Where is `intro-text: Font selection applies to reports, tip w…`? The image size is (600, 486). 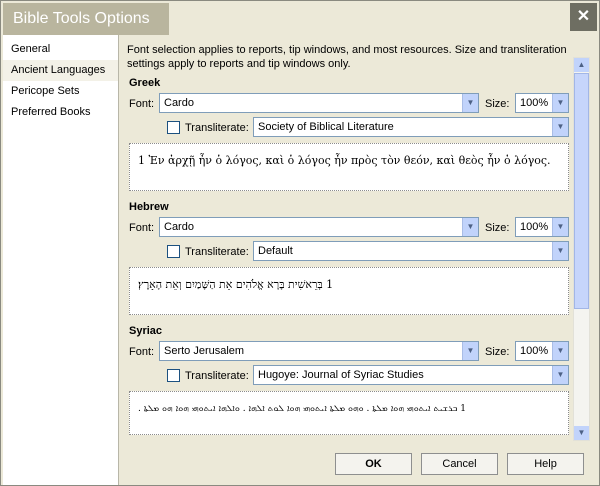 intro-text: Font selection applies to reports, tip w… is located at coordinates (347, 57).